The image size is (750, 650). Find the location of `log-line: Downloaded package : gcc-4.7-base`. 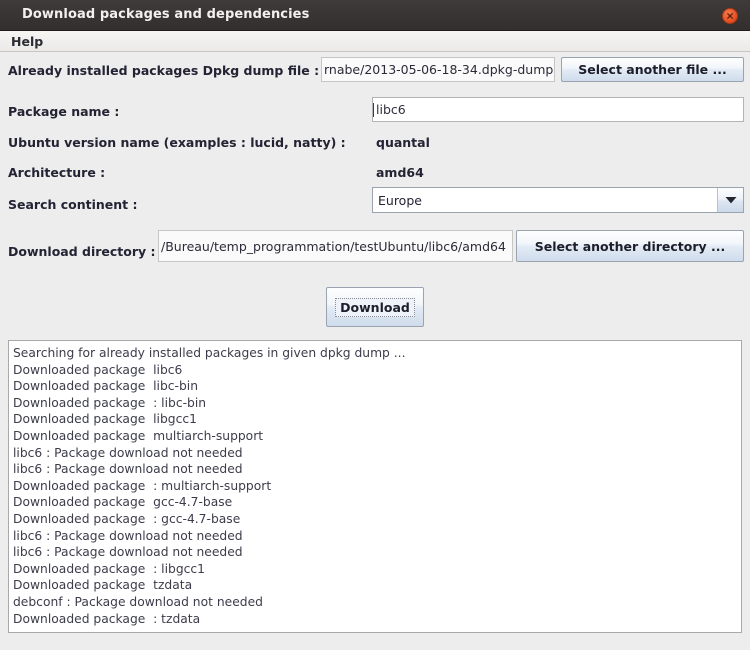

log-line: Downloaded package : gcc-4.7-base is located at coordinates (127, 518).